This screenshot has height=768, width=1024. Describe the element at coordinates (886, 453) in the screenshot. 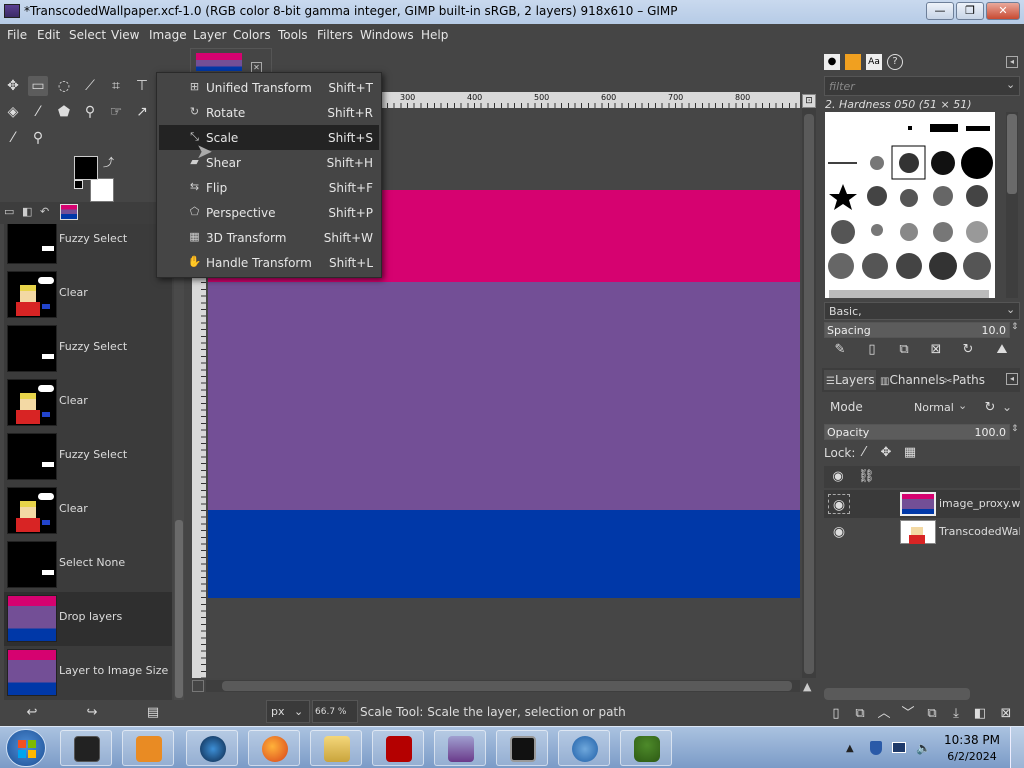

I see `lock-position-icon: ✥` at that location.